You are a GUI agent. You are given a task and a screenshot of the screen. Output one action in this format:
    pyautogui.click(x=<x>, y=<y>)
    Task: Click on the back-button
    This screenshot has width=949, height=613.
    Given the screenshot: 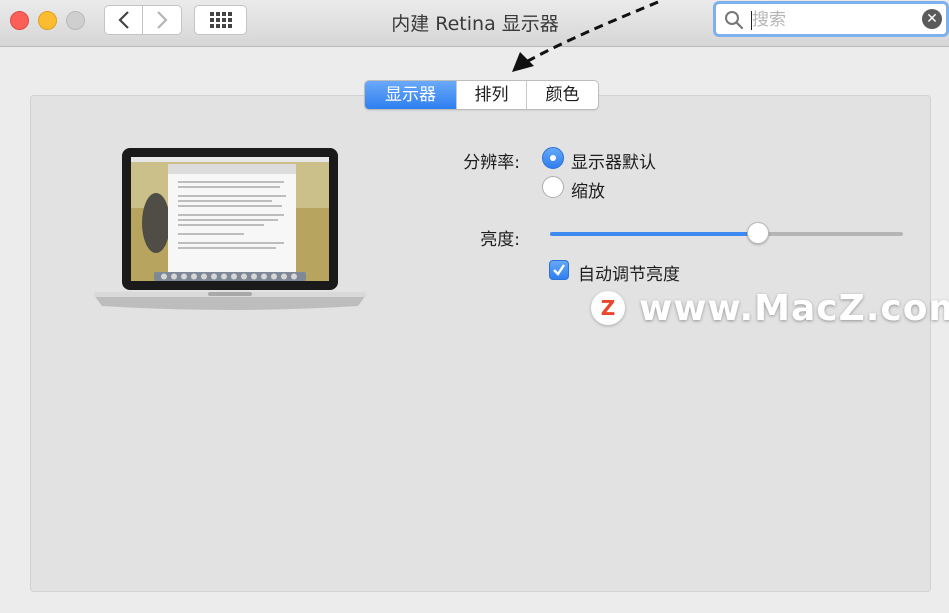 What is the action you would take?
    pyautogui.click(x=123, y=20)
    